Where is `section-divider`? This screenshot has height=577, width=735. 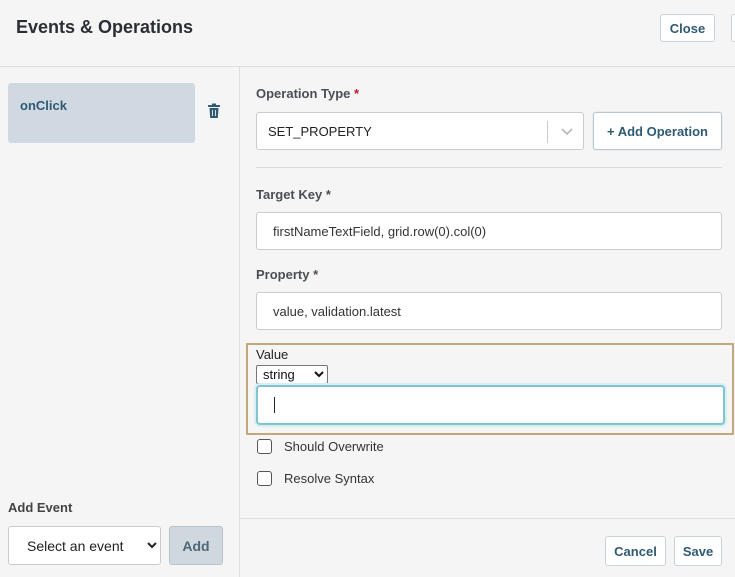 section-divider is located at coordinates (489, 167).